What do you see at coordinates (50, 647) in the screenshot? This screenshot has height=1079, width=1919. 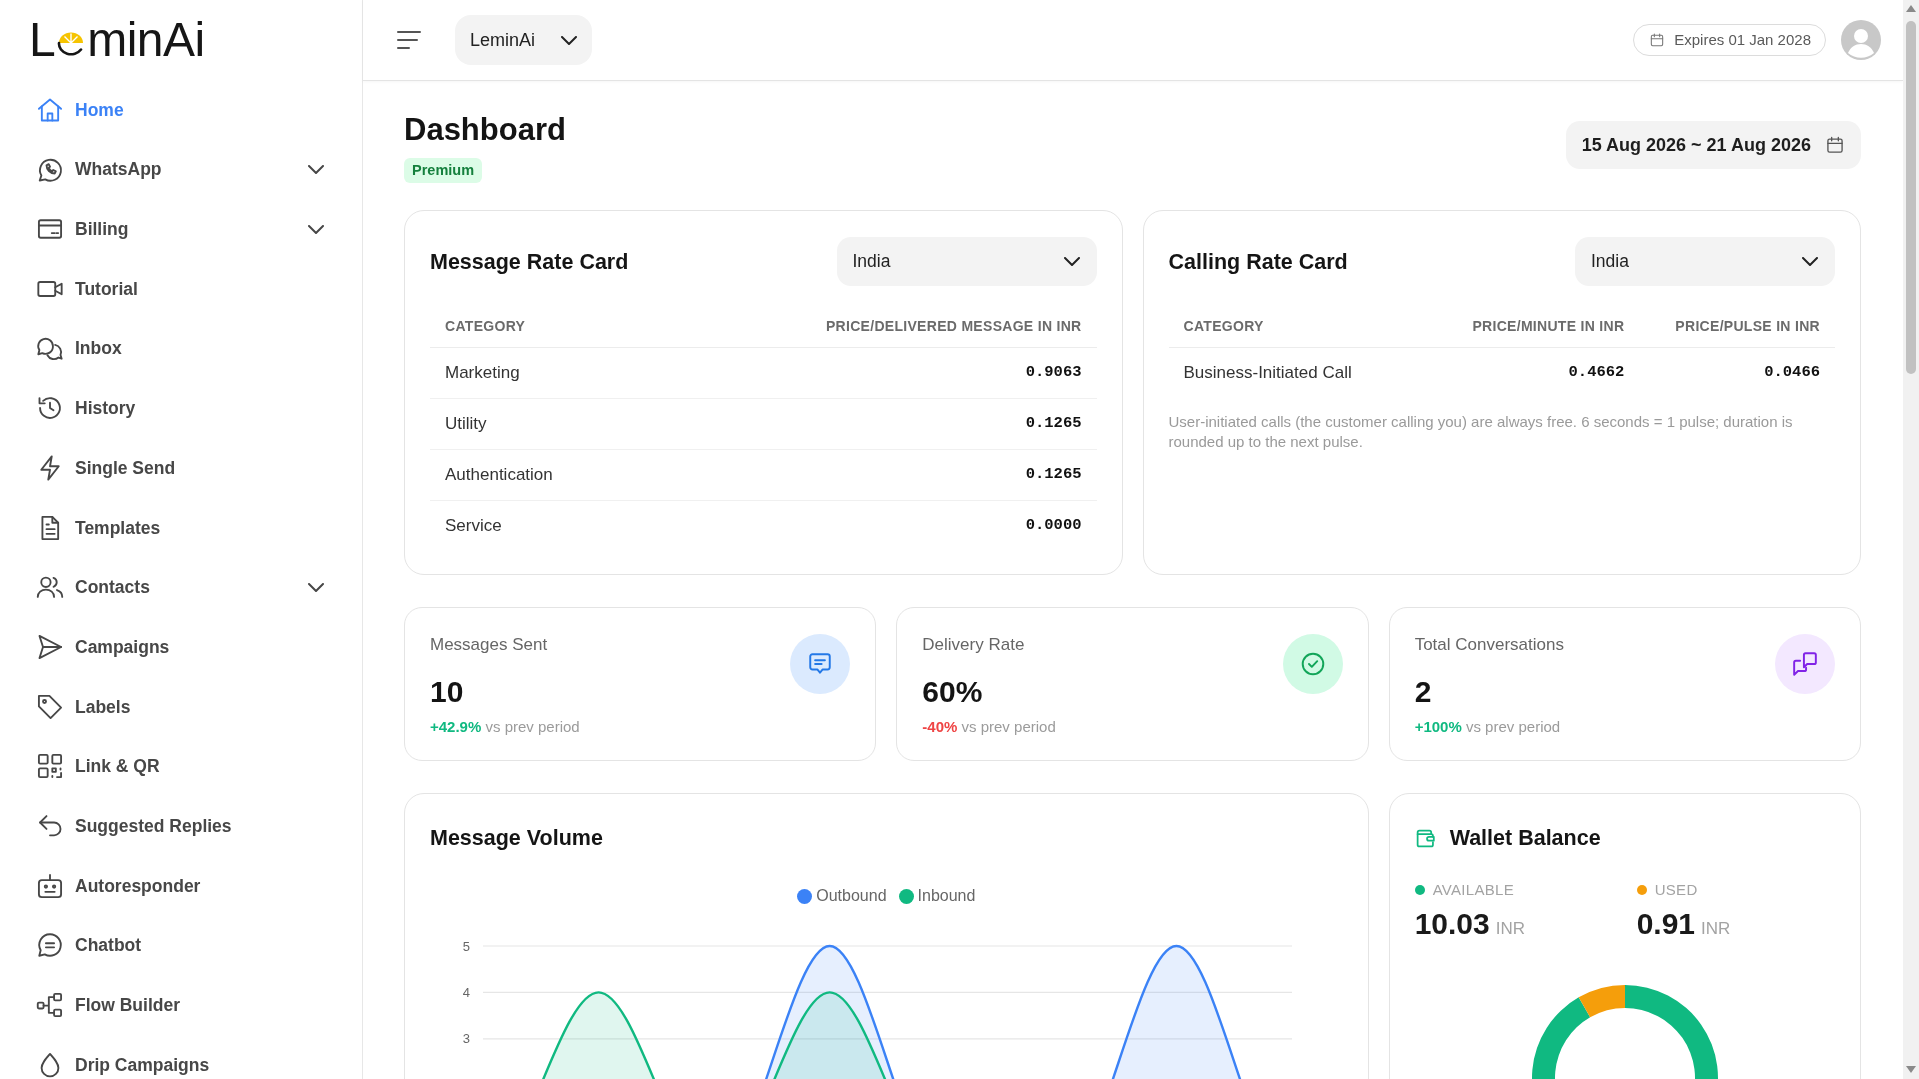 I see `paper-plane-icon` at bounding box center [50, 647].